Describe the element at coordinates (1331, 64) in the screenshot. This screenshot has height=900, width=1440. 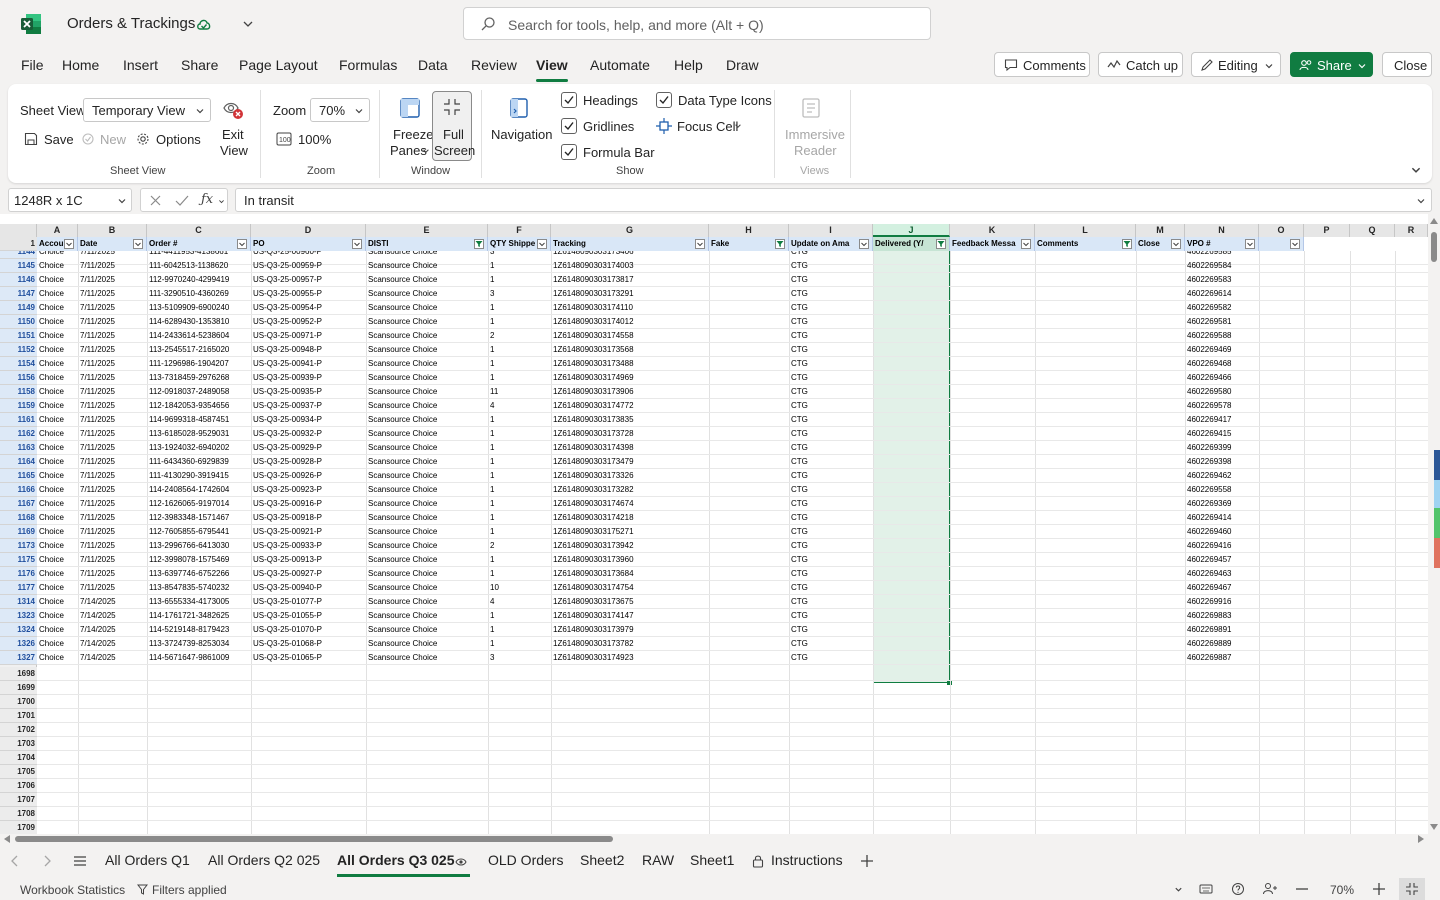
I see `share-button: Share` at that location.